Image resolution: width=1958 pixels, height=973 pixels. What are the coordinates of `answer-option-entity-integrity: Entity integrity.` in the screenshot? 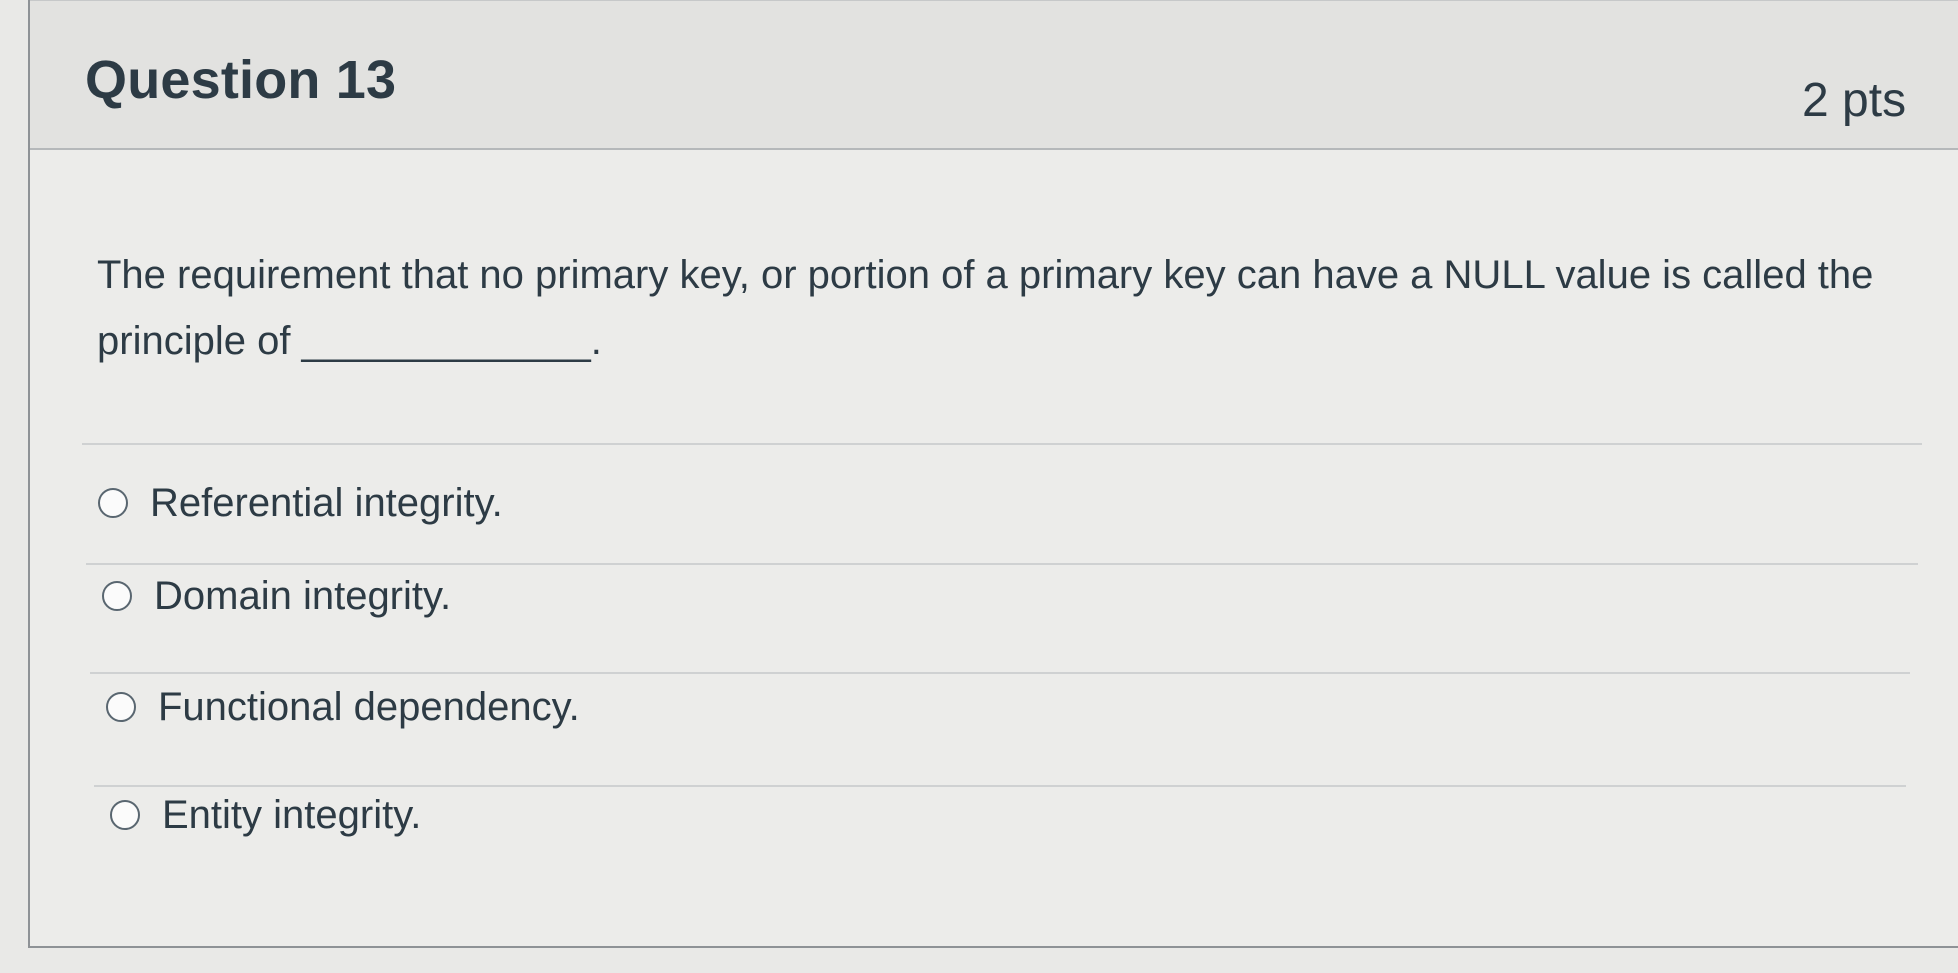 It's located at (265, 815).